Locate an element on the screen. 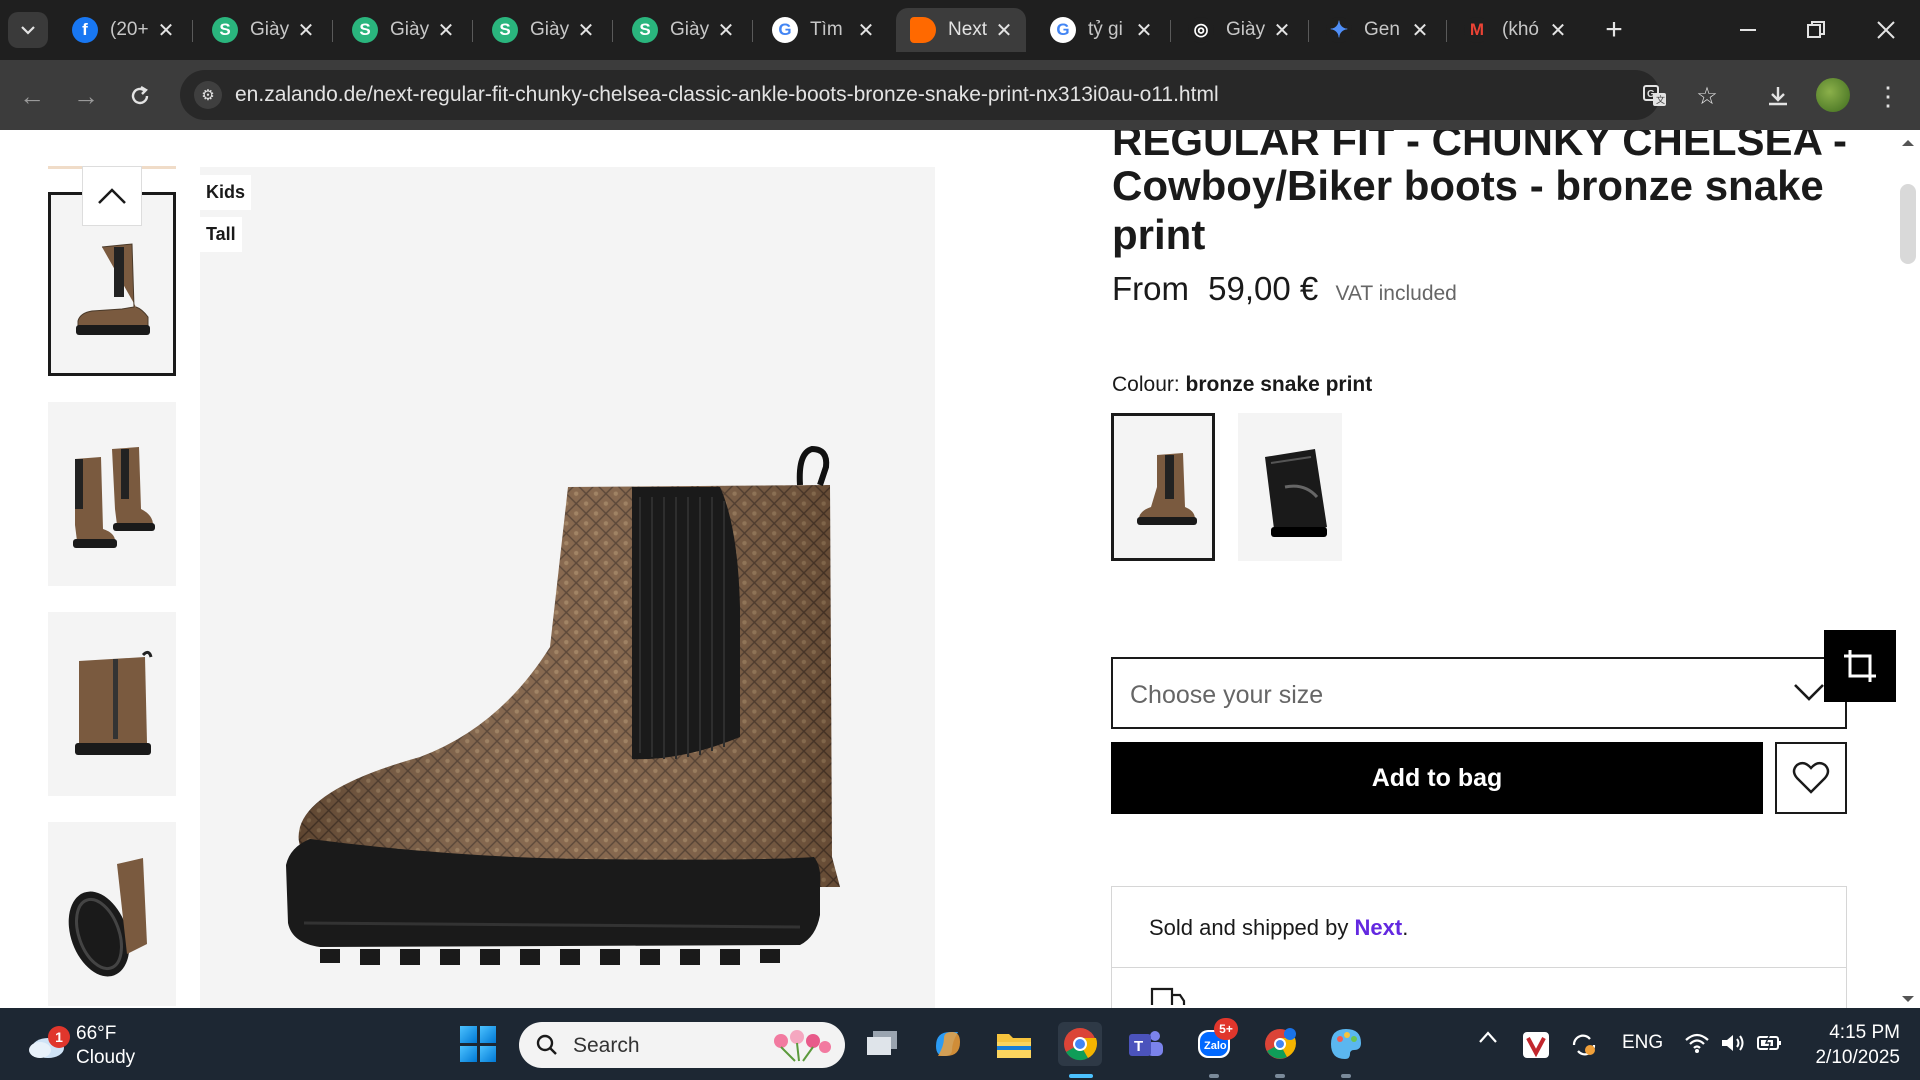 The height and width of the screenshot is (1080, 1920). scroll-up-arrow-icon is located at coordinates (1908, 143).